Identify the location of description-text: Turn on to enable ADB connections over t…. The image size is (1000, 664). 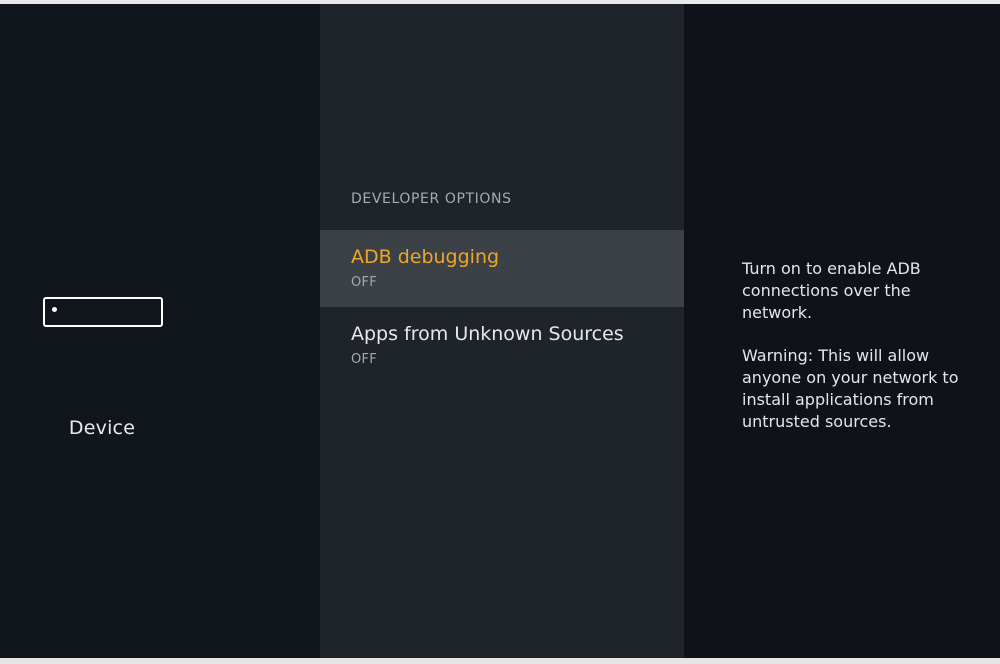
(831, 290).